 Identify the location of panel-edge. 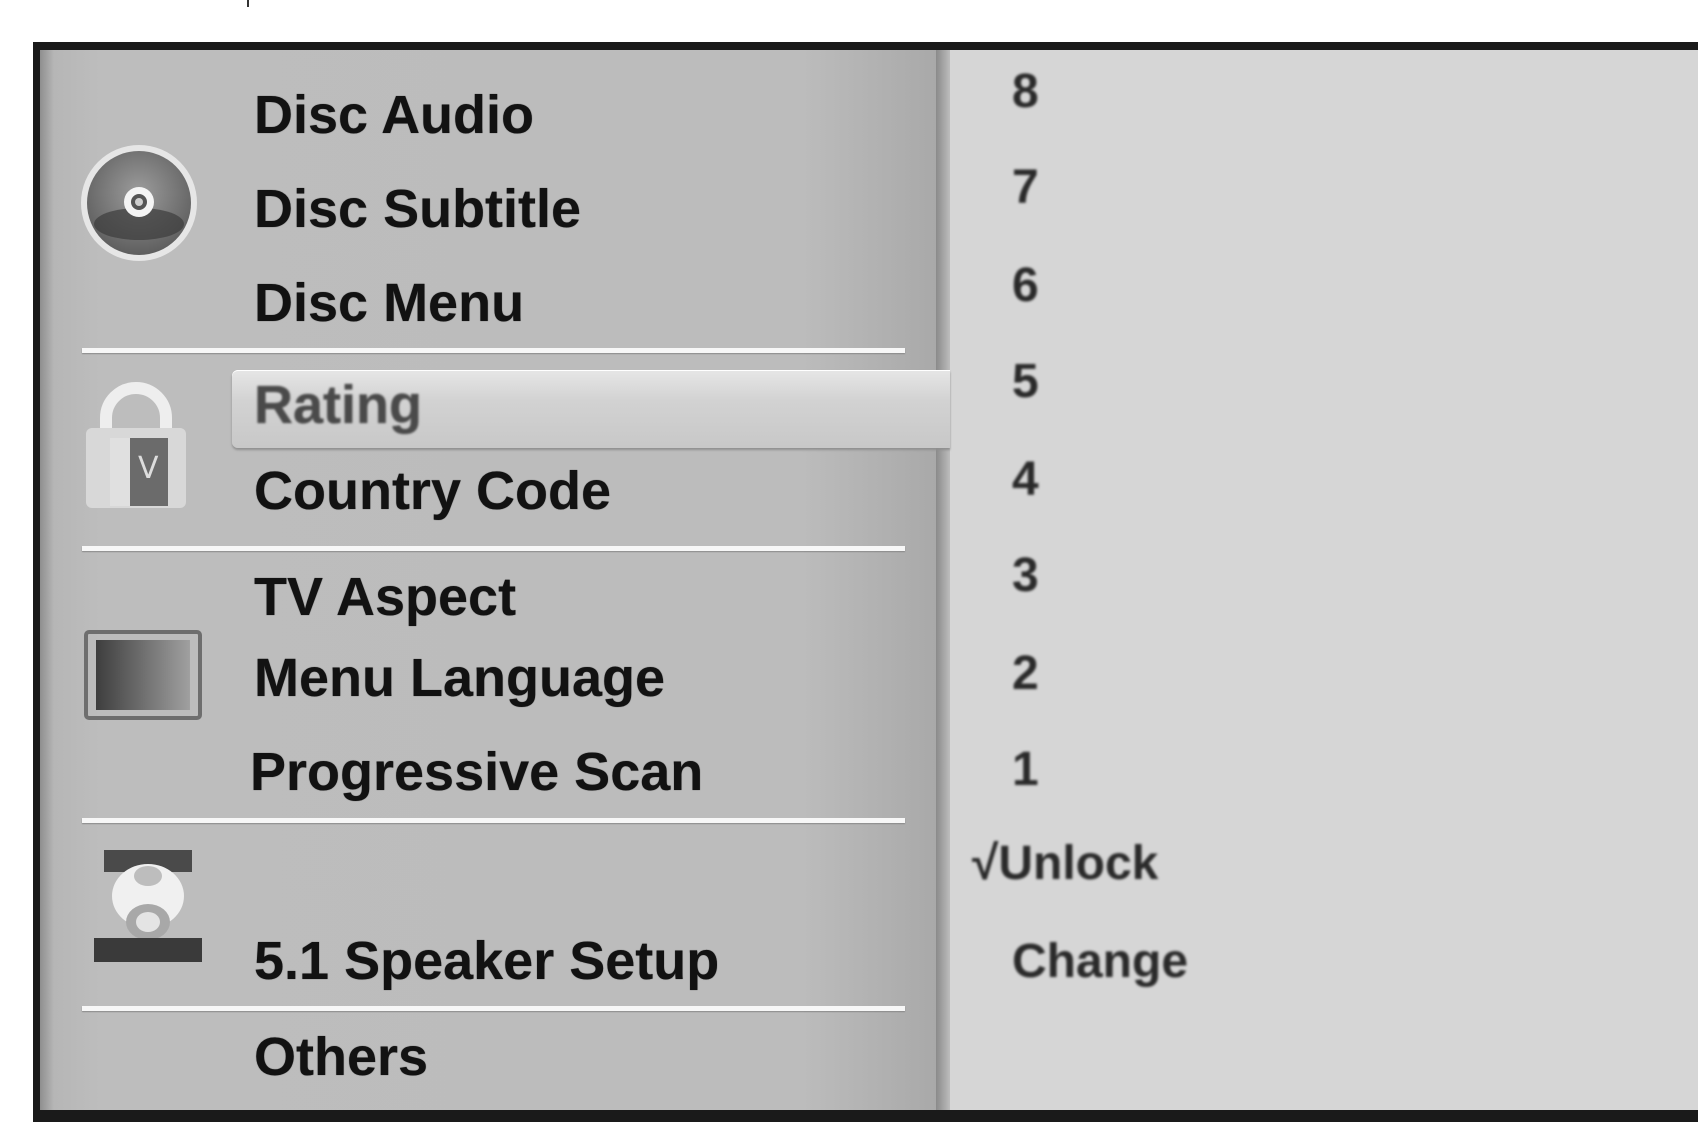
(943, 580).